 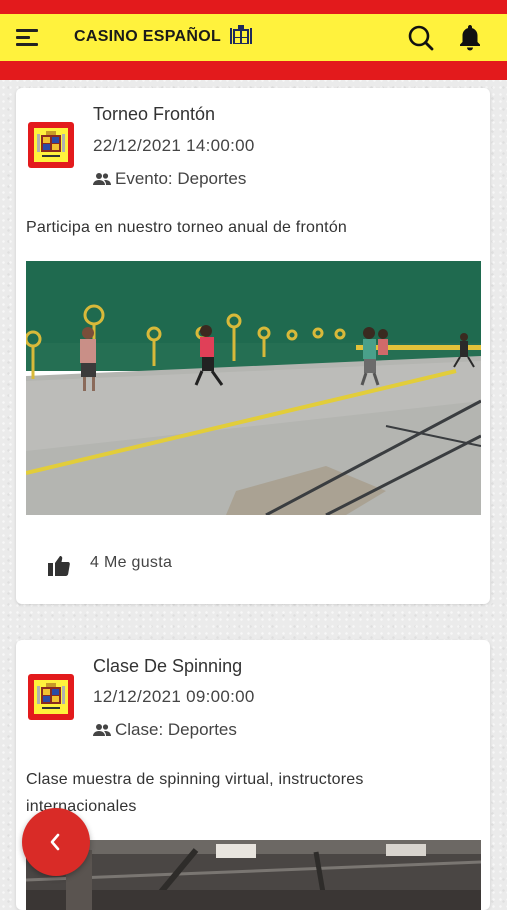 I want to click on chevron-left-icon, so click(x=55, y=842).